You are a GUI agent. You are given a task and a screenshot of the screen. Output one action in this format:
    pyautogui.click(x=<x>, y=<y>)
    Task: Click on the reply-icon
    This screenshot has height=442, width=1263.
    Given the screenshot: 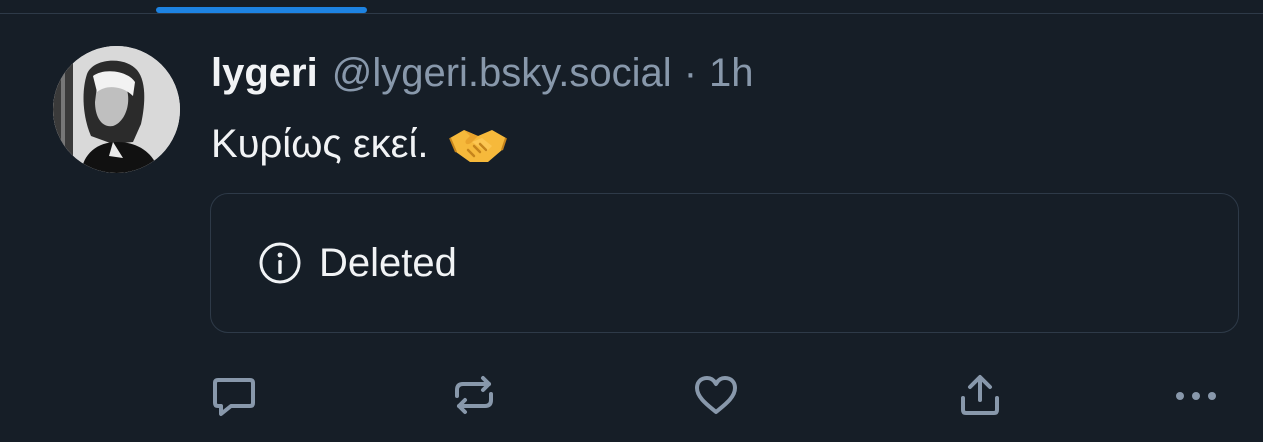 What is the action you would take?
    pyautogui.click(x=234, y=397)
    